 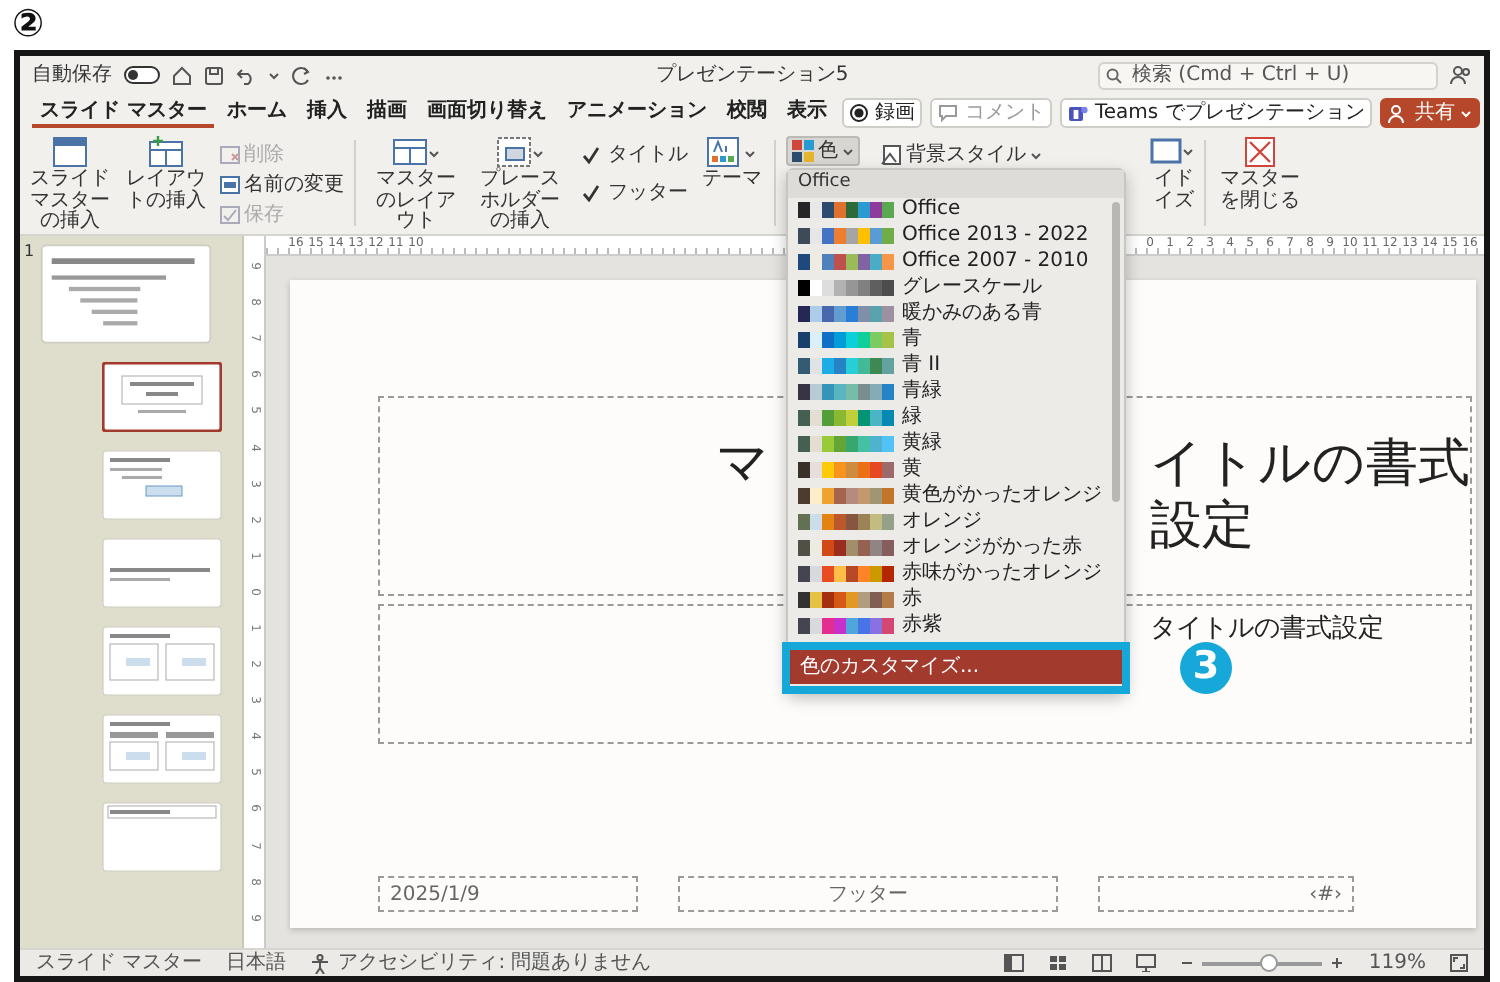 What do you see at coordinates (416, 184) in the screenshot?
I see `ribbon-button: マスターのレイアウト` at bounding box center [416, 184].